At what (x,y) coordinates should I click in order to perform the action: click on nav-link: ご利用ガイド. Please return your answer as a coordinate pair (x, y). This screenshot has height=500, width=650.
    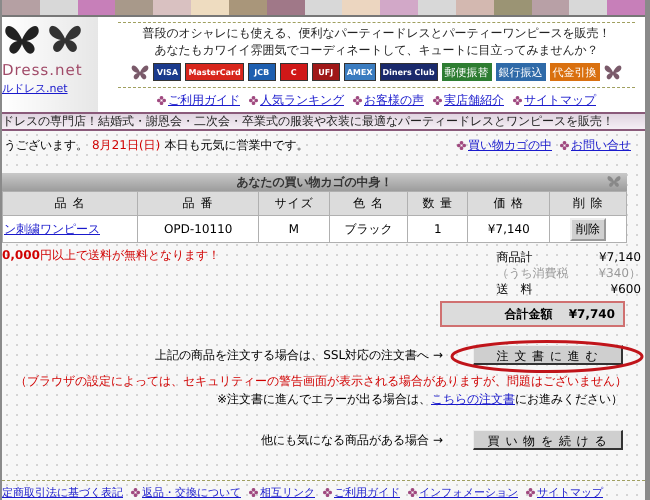
    Looking at the image, I should click on (204, 100).